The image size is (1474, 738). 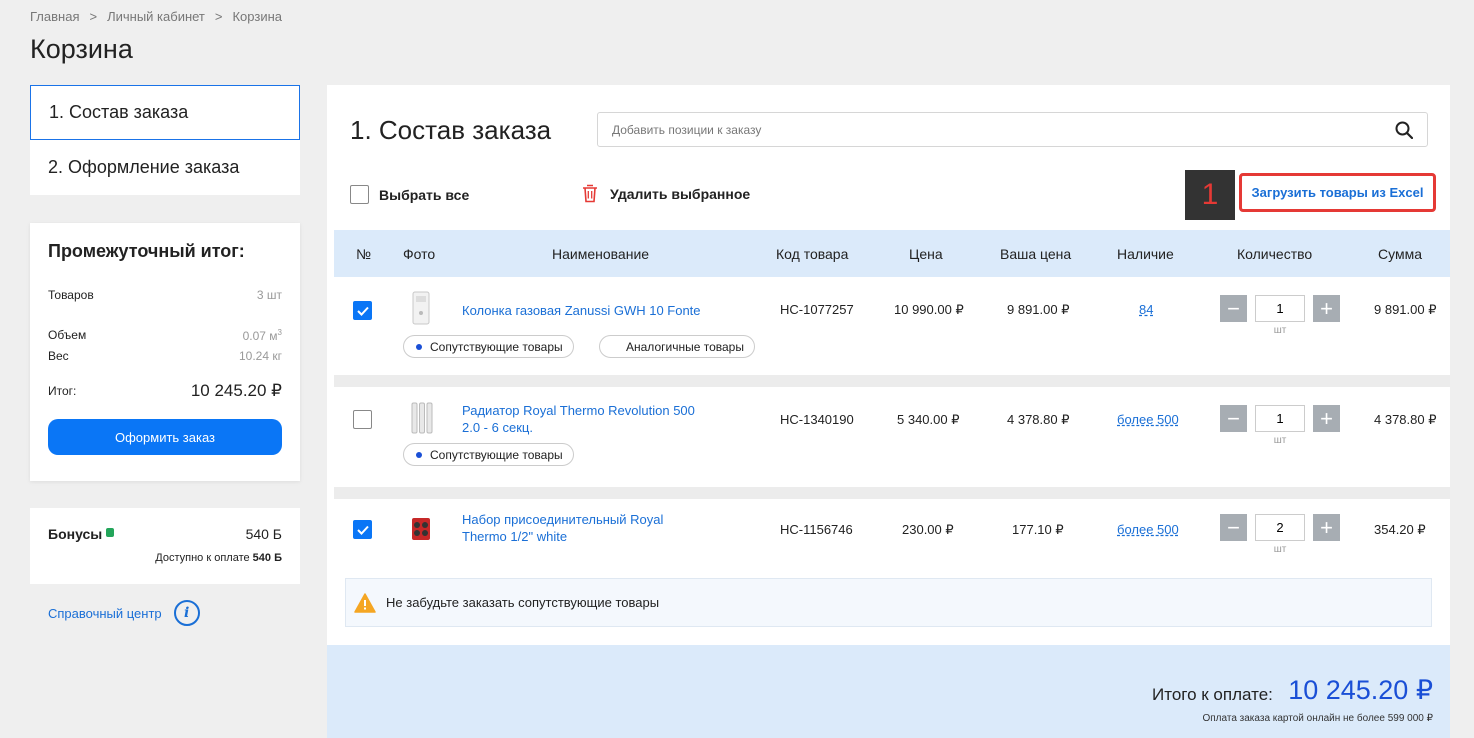 I want to click on section-title: 1. Состав заказа, so click(x=451, y=130).